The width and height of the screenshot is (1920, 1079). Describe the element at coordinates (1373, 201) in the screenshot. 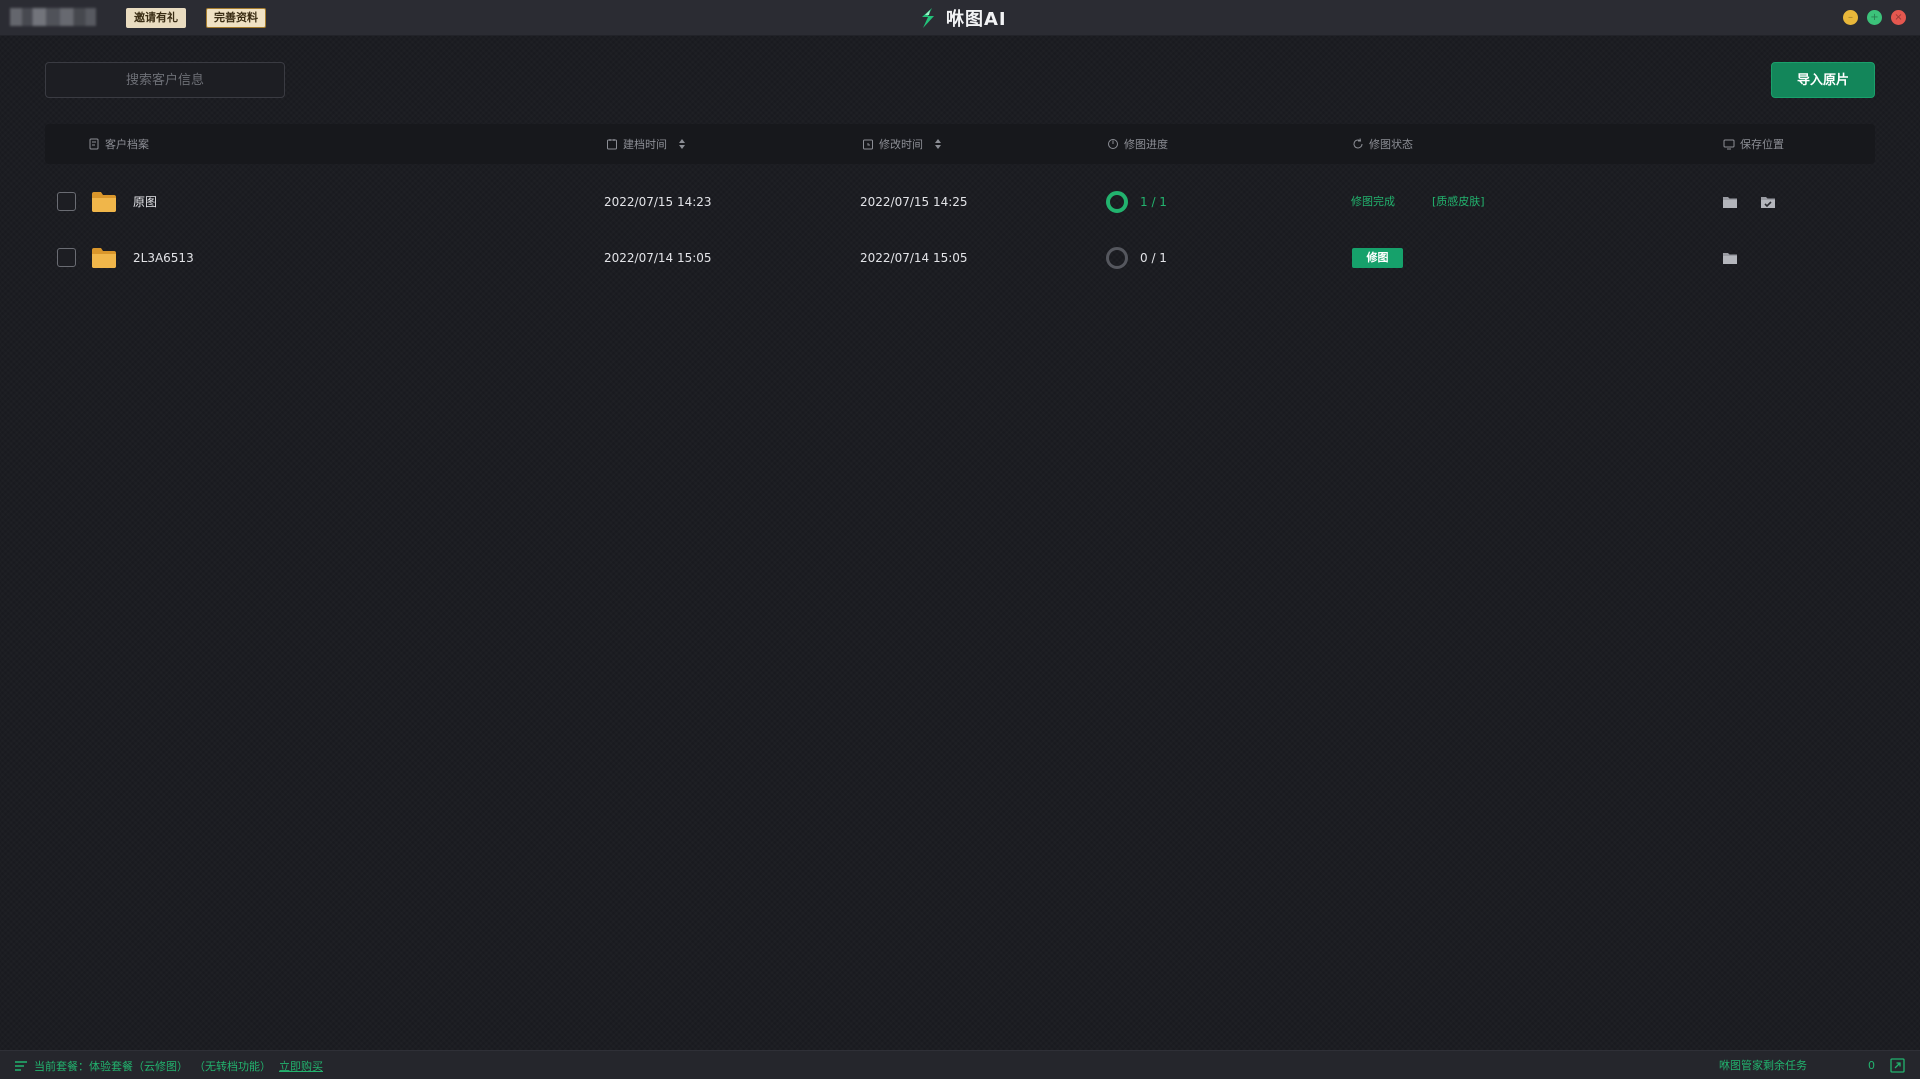

I see `status-complete: 修图完成` at that location.